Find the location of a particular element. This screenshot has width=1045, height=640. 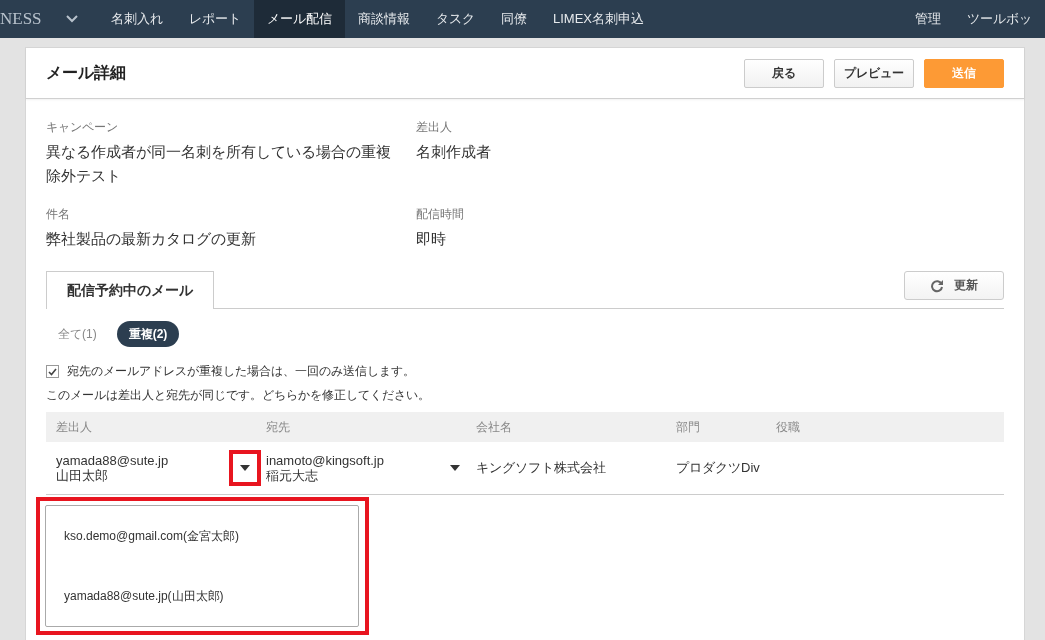

field-label: 差出人 is located at coordinates (434, 127).